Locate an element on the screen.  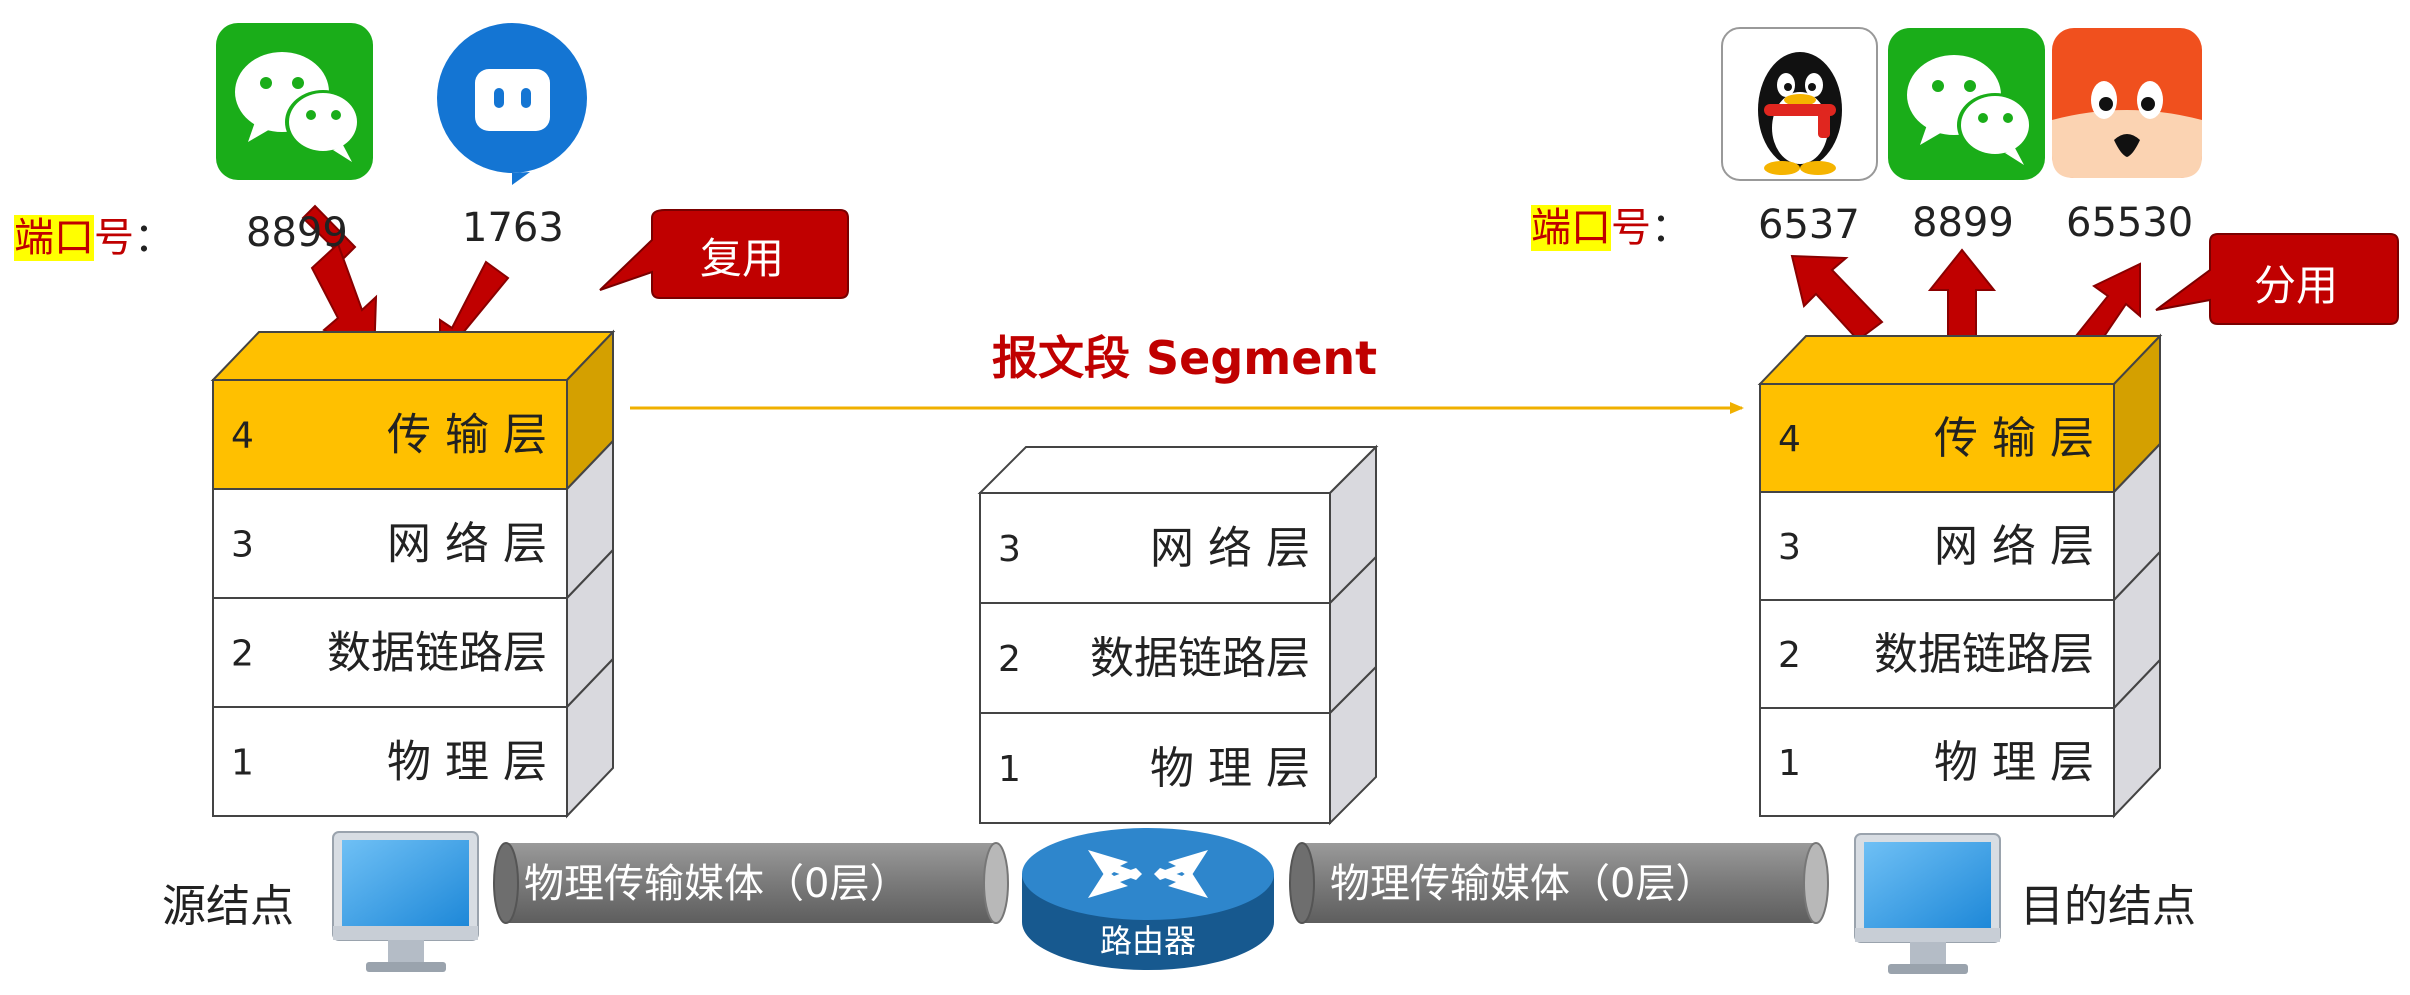
segment-title: 报文段 Segment is located at coordinates (1185, 358).